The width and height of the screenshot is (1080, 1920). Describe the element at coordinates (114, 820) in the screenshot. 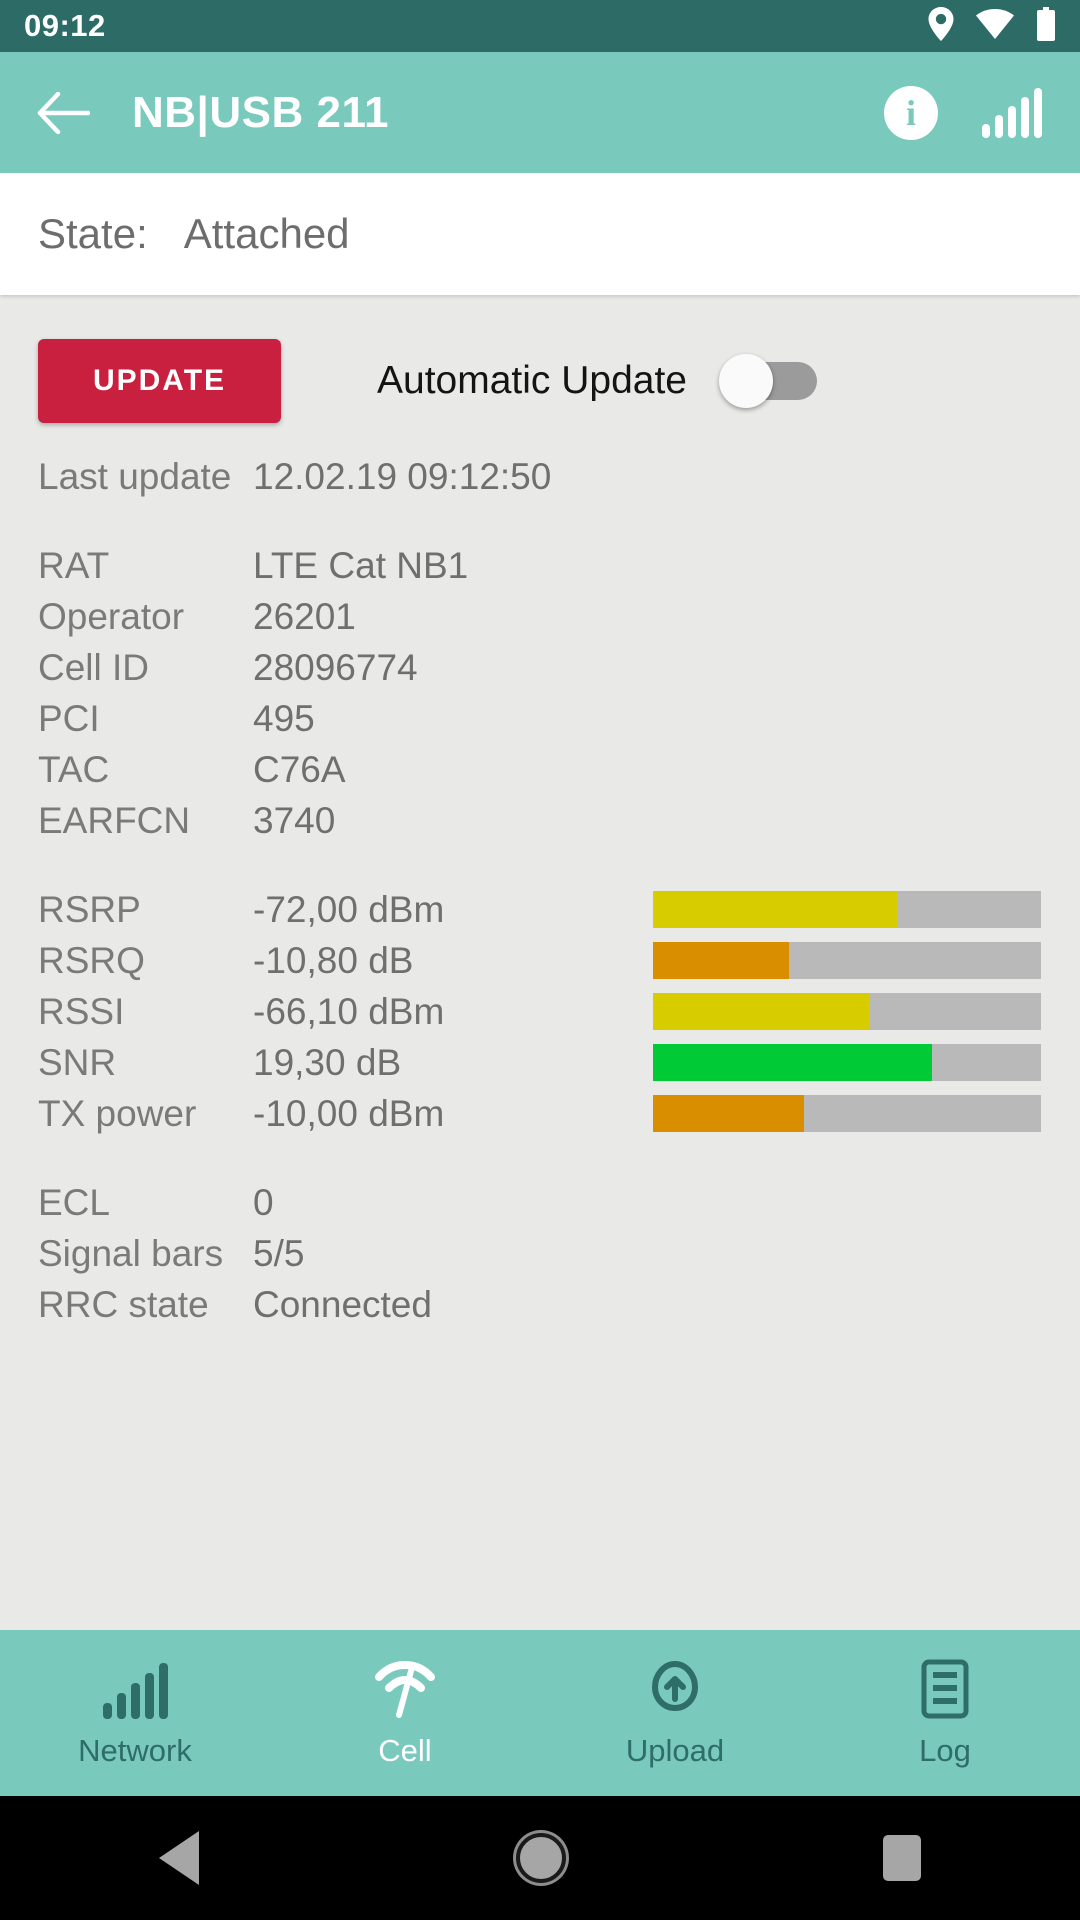

I see `row-key: EARFCN` at that location.